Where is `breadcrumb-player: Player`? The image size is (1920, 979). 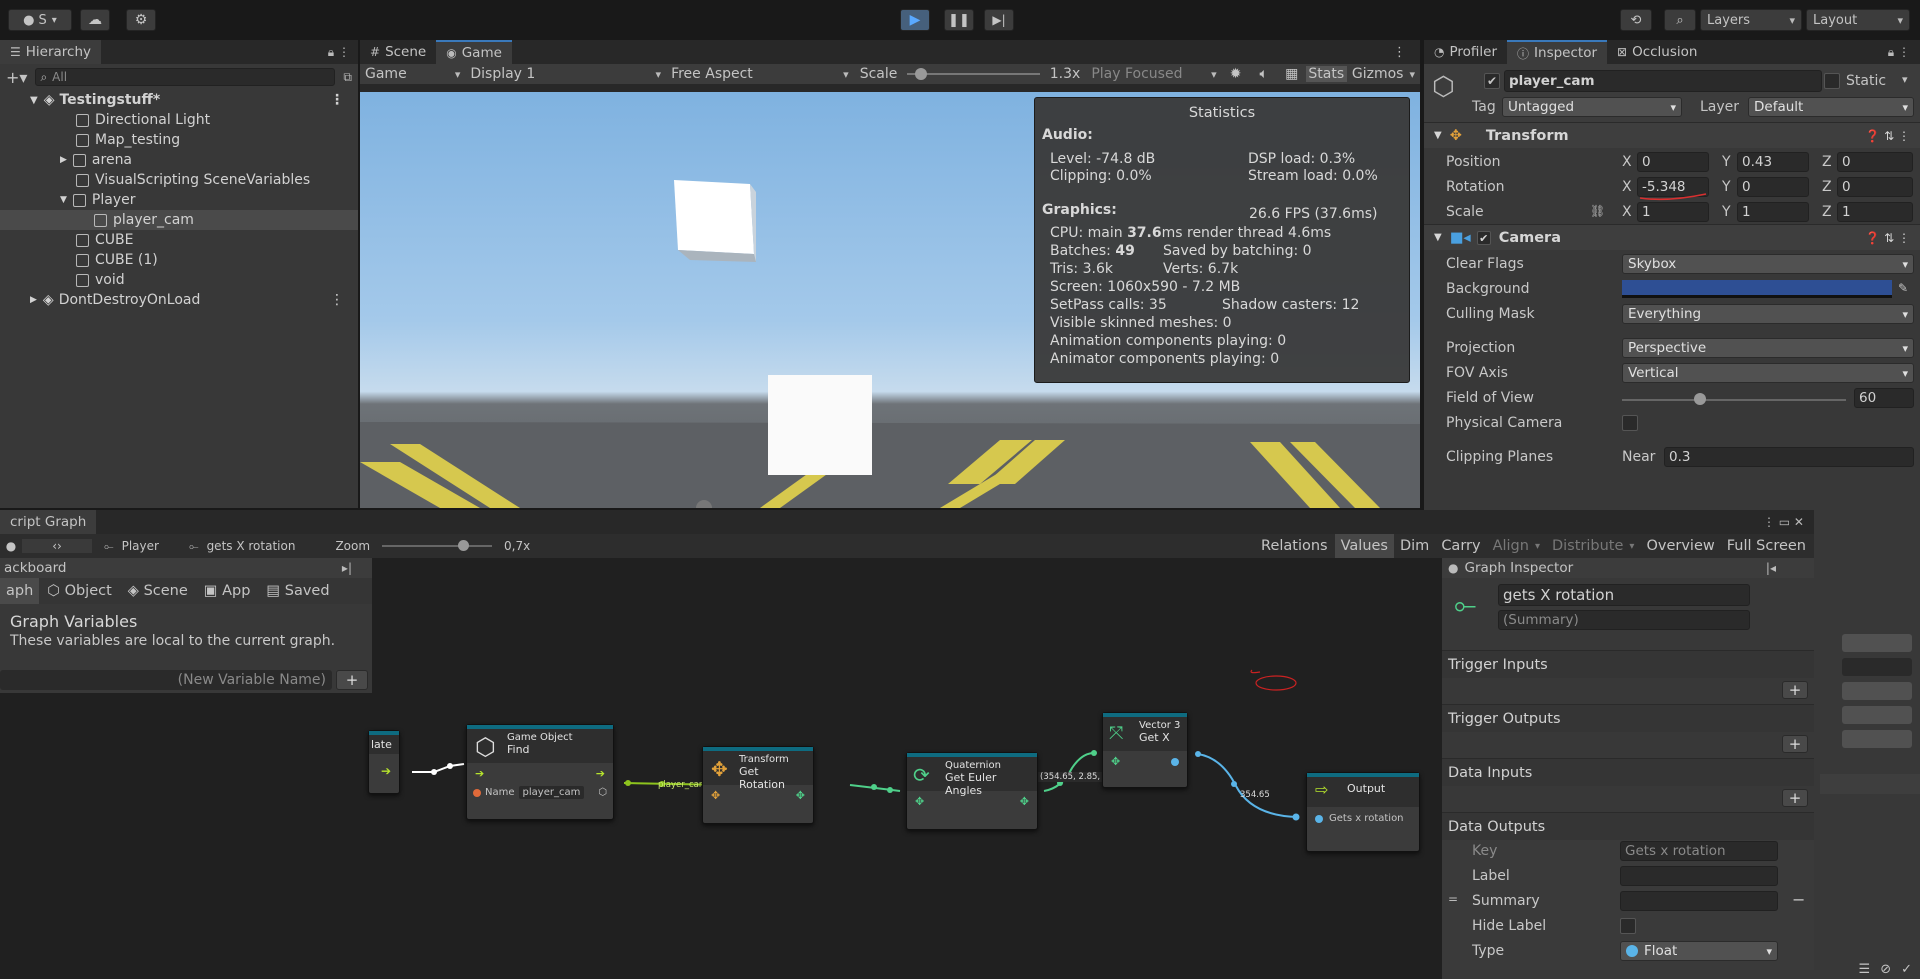 breadcrumb-player: Player is located at coordinates (140, 546).